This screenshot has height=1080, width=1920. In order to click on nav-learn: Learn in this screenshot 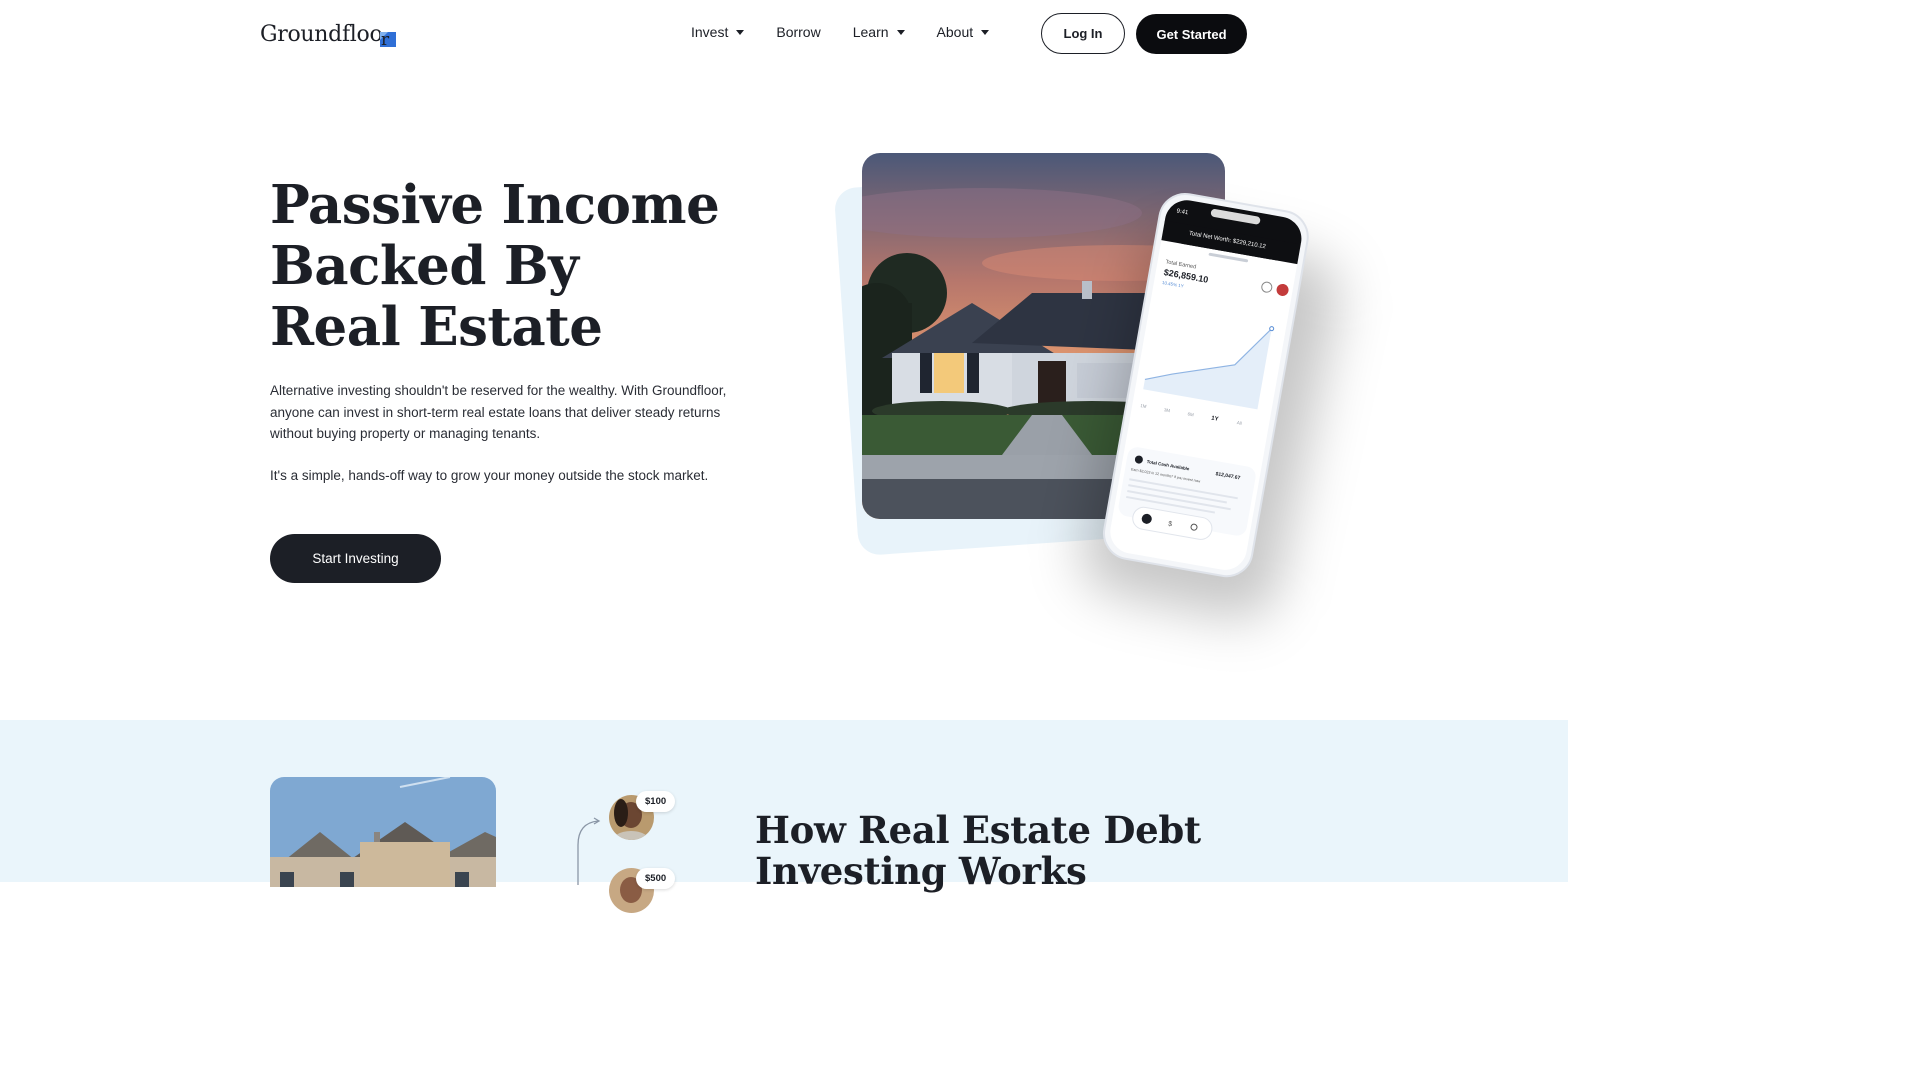, I will do `click(879, 32)`.